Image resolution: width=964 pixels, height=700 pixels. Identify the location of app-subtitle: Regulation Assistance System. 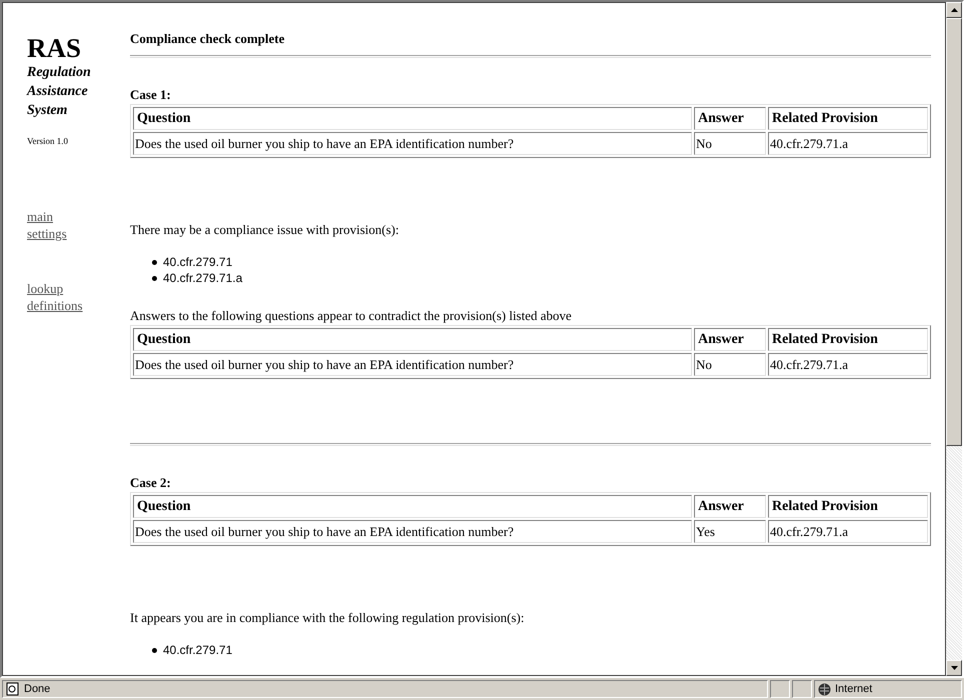
(59, 92).